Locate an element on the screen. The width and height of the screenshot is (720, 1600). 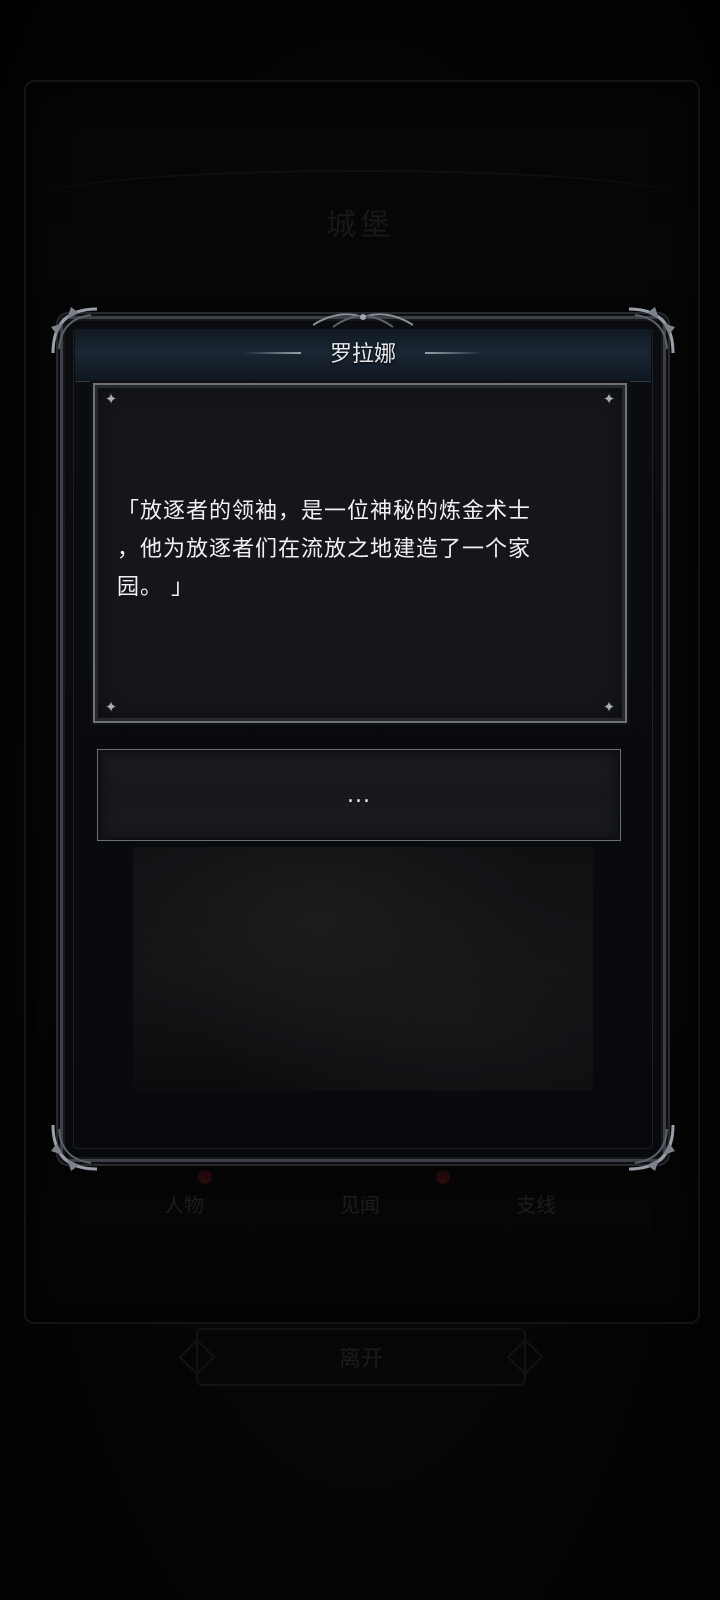
tab-label: 支线 is located at coordinates (536, 1204).